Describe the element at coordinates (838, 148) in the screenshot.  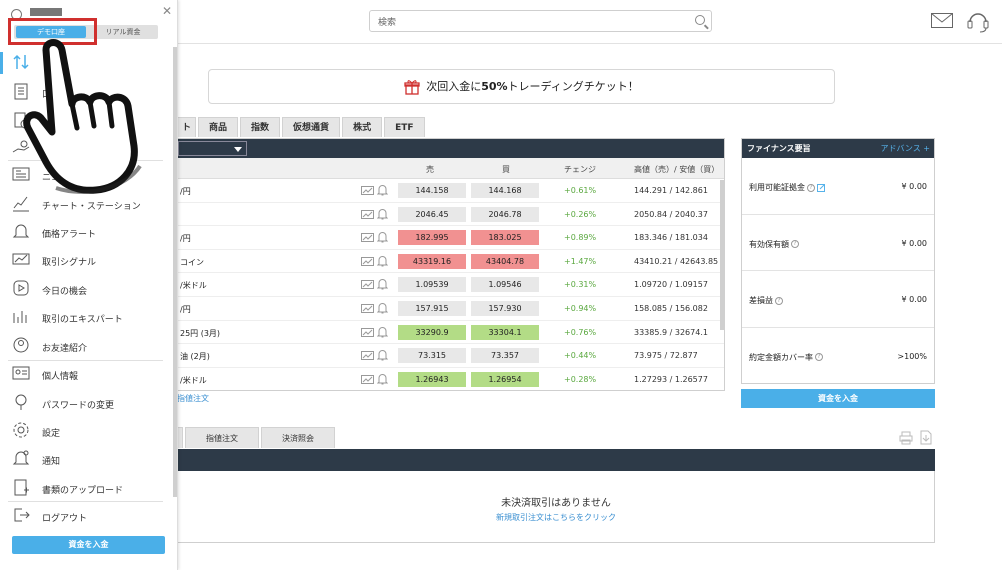
I see `finance-summary-header: ファイナンス要旨 アドバンス +` at that location.